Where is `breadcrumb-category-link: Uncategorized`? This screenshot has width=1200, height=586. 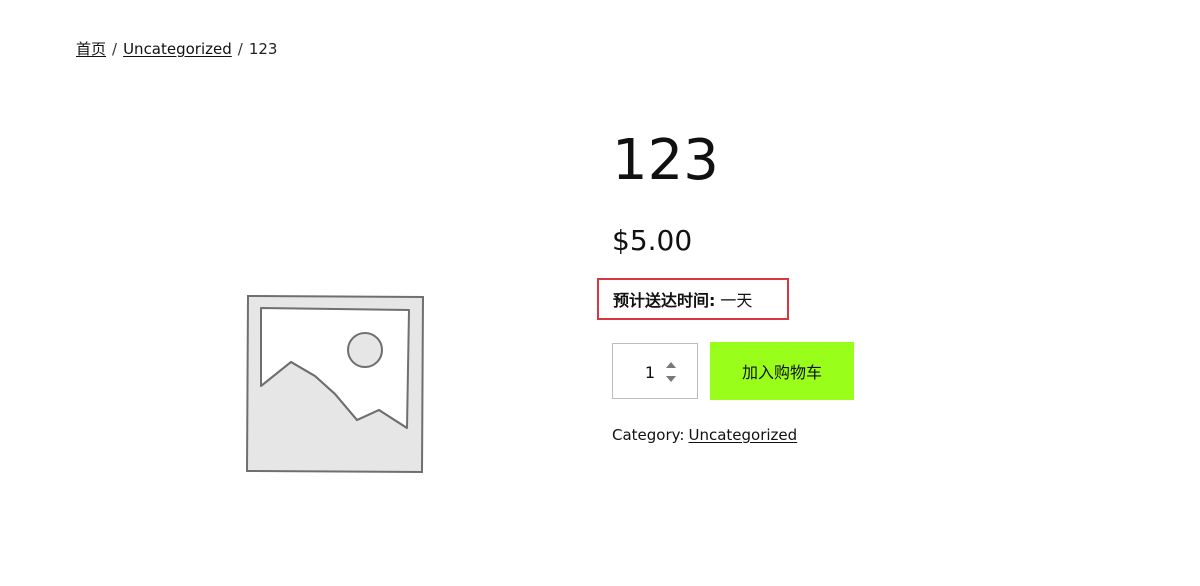 breadcrumb-category-link: Uncategorized is located at coordinates (177, 49).